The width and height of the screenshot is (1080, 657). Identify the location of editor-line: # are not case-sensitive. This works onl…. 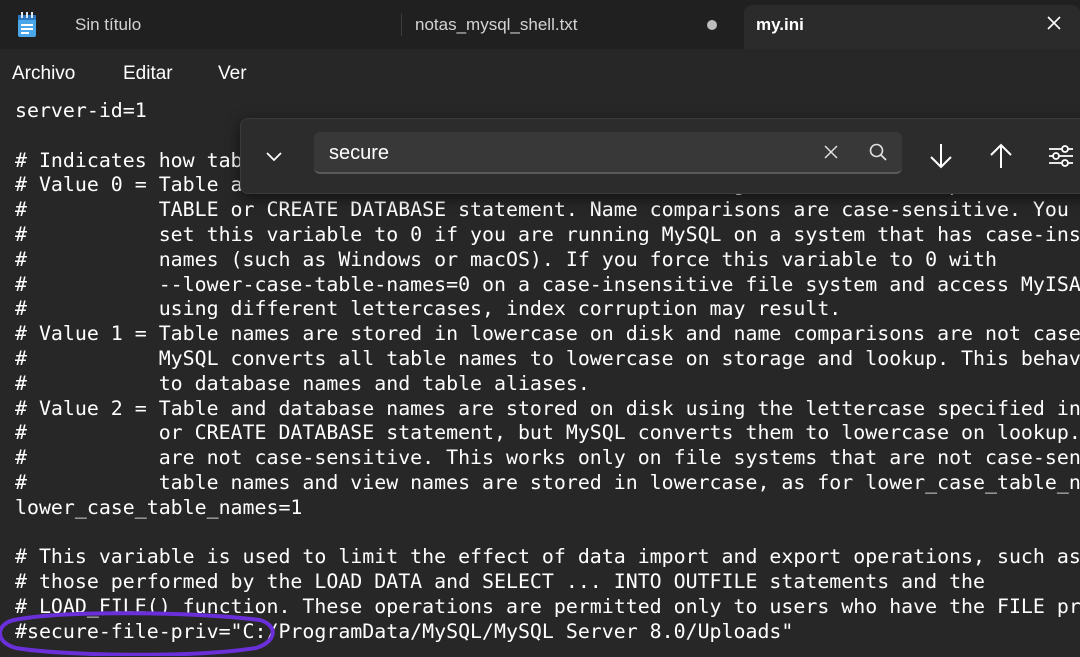
(547, 458).